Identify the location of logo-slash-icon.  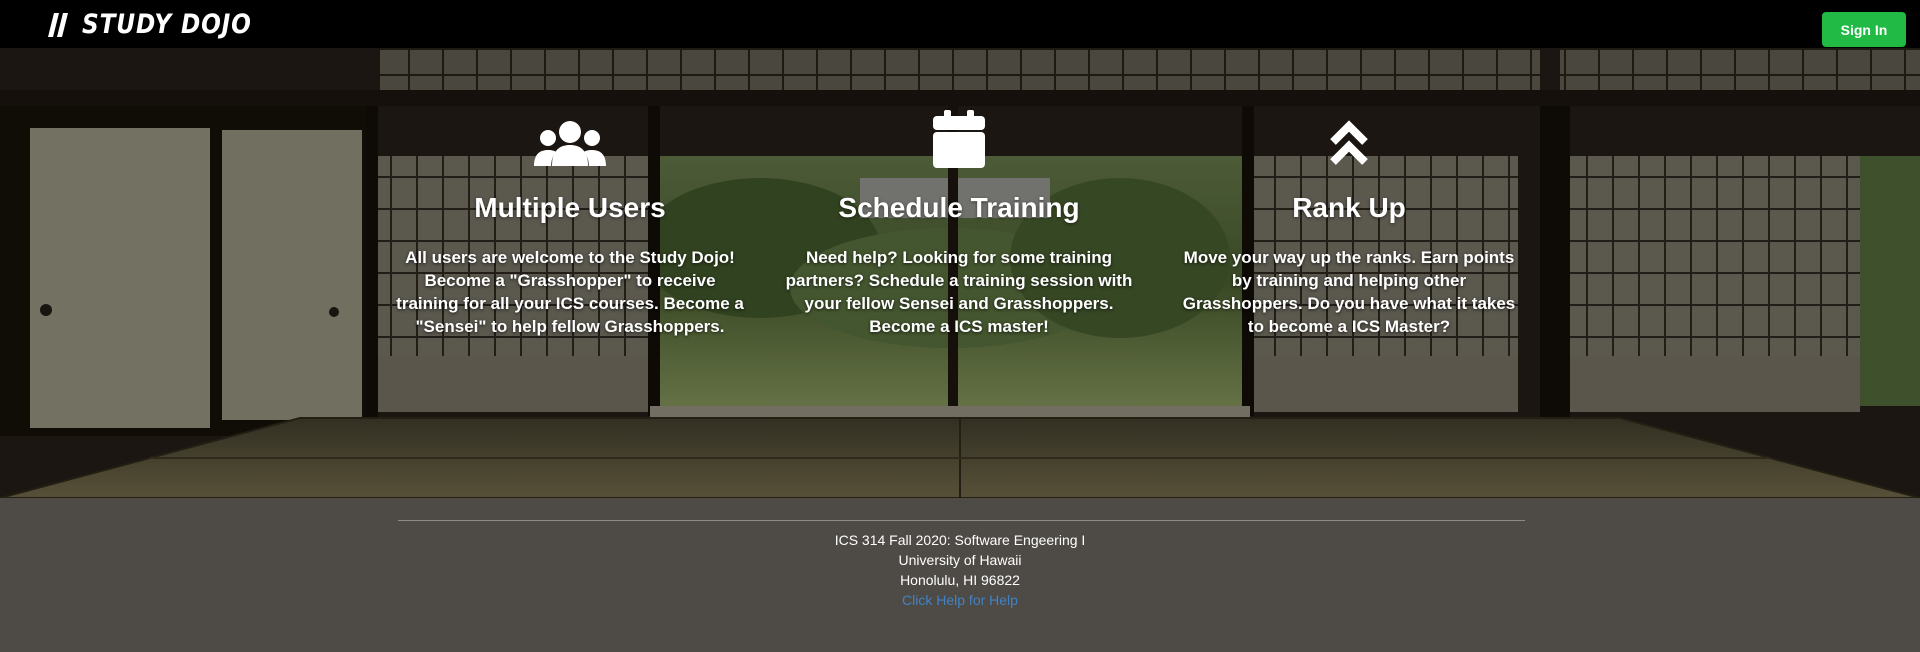
(58, 24).